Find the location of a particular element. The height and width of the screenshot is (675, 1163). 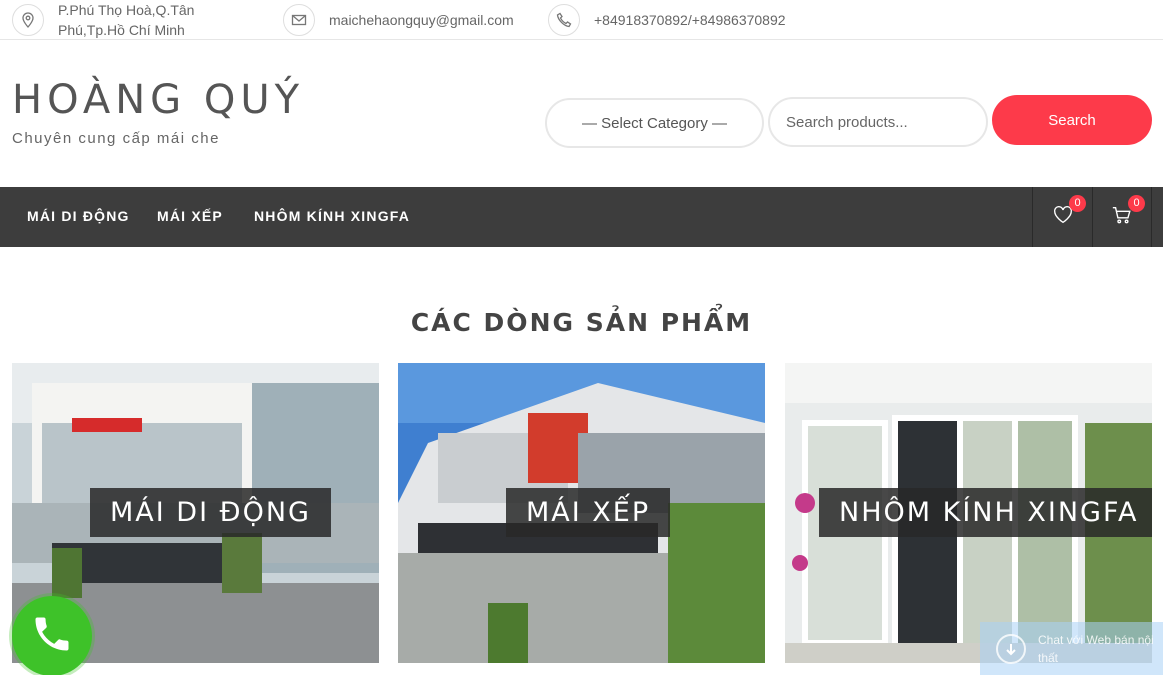

category-card-mai-xep: MÁI XẾP is located at coordinates (581, 513).